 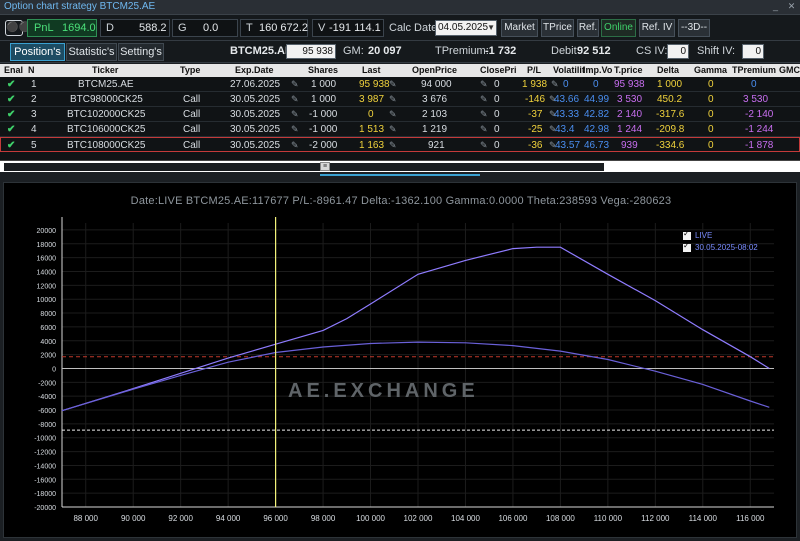 I want to click on col-n: N, so click(x=31, y=70).